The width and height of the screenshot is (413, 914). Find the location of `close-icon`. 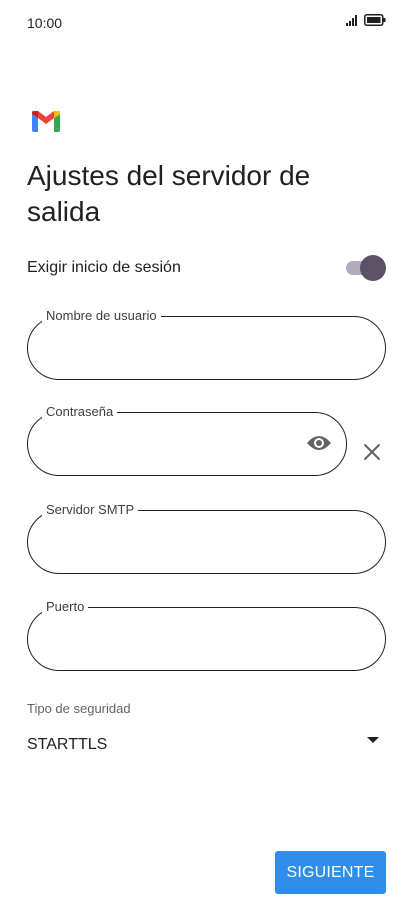

close-icon is located at coordinates (372, 452).